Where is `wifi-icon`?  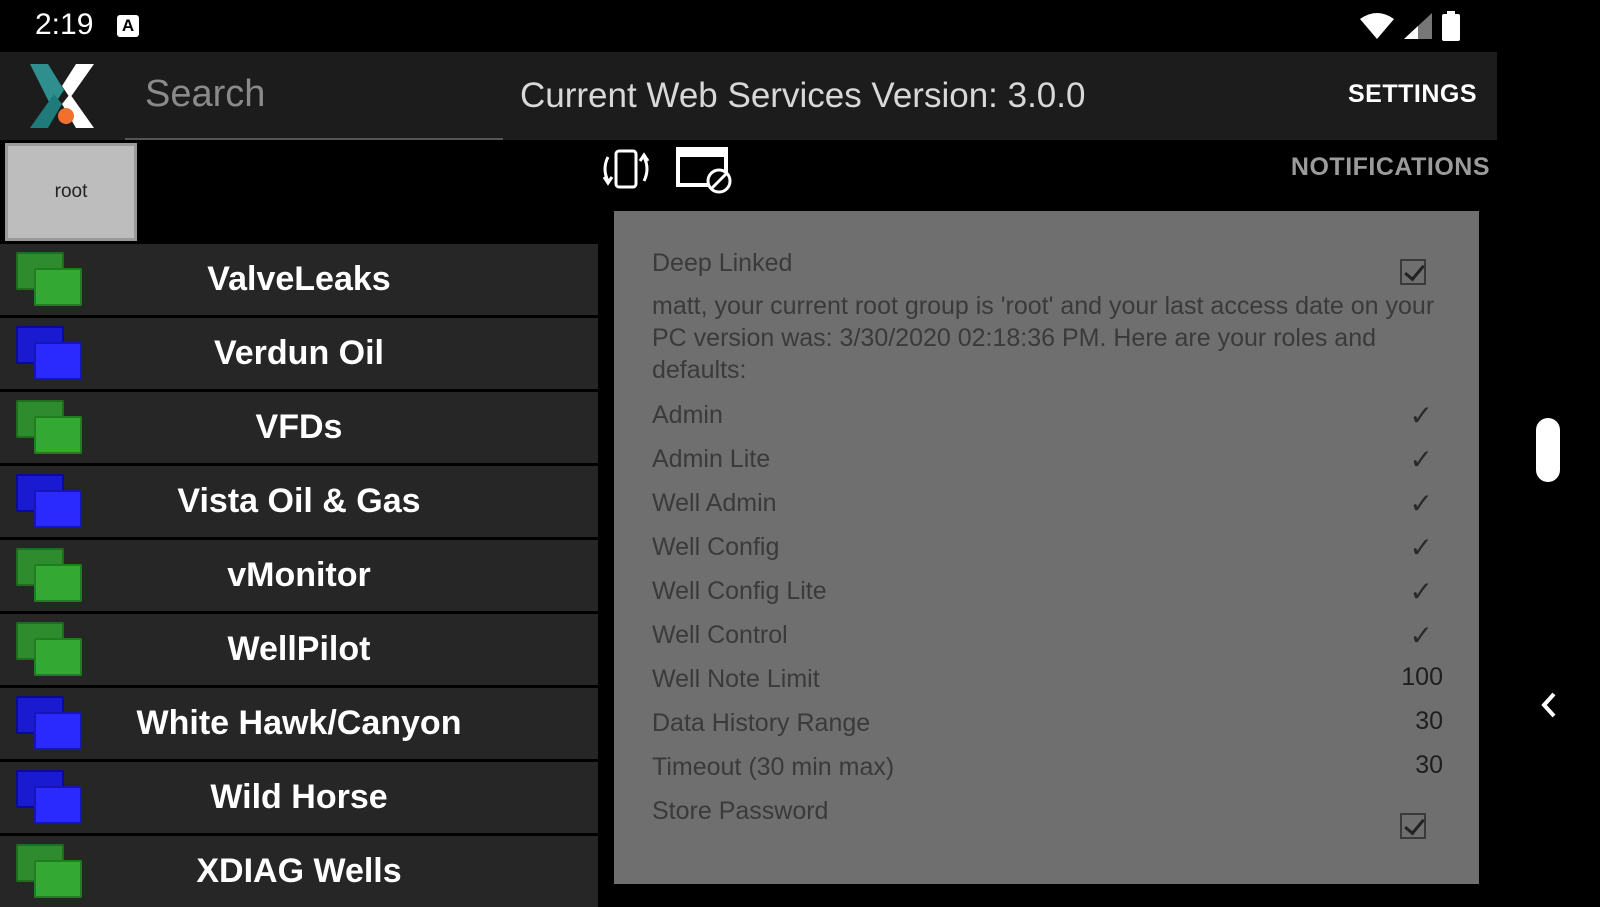 wifi-icon is located at coordinates (1377, 26).